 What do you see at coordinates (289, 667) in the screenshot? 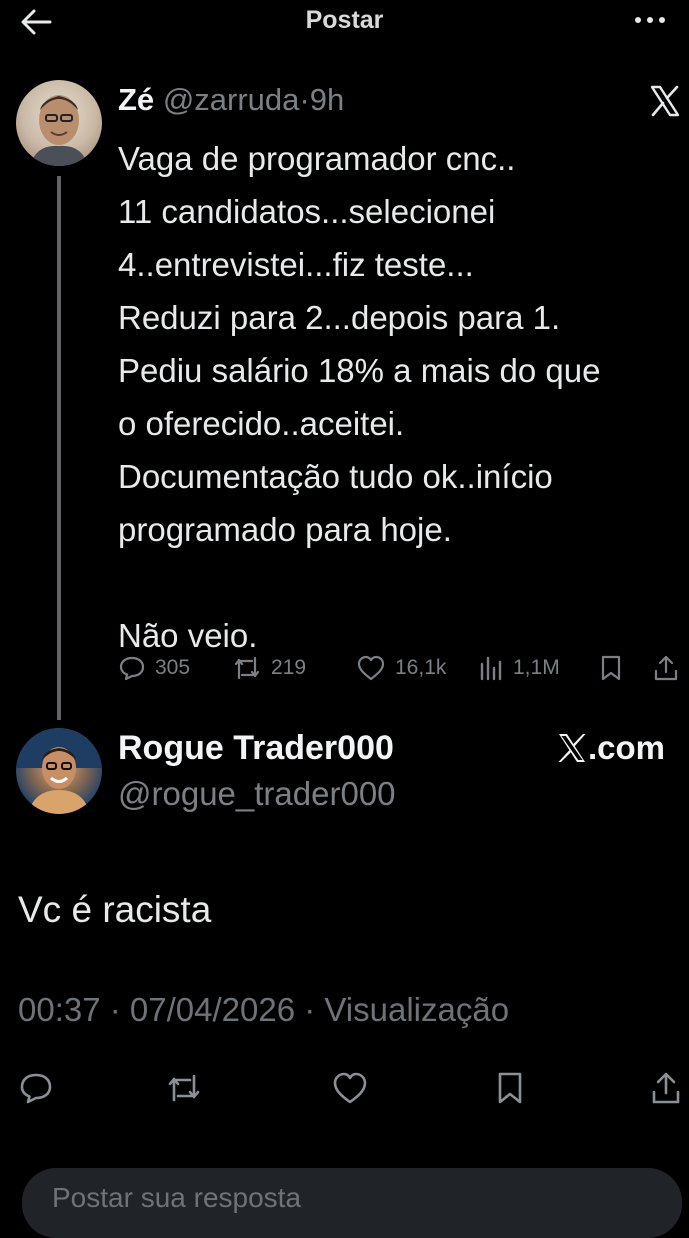
I see `repost-count: 219` at bounding box center [289, 667].